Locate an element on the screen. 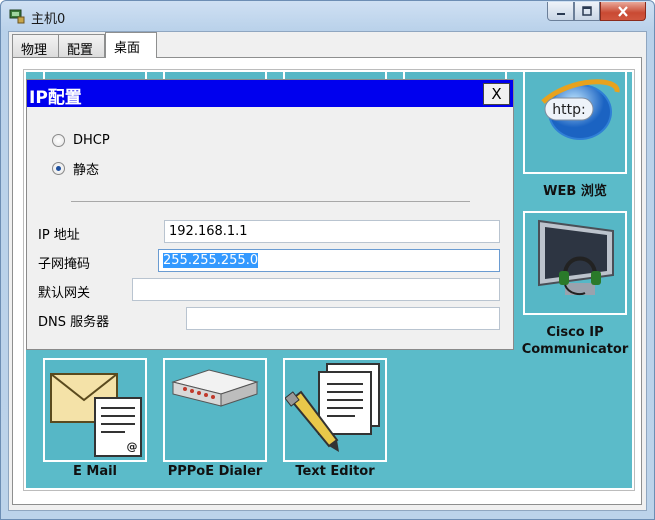  ip-config-close-button: X is located at coordinates (496, 94).